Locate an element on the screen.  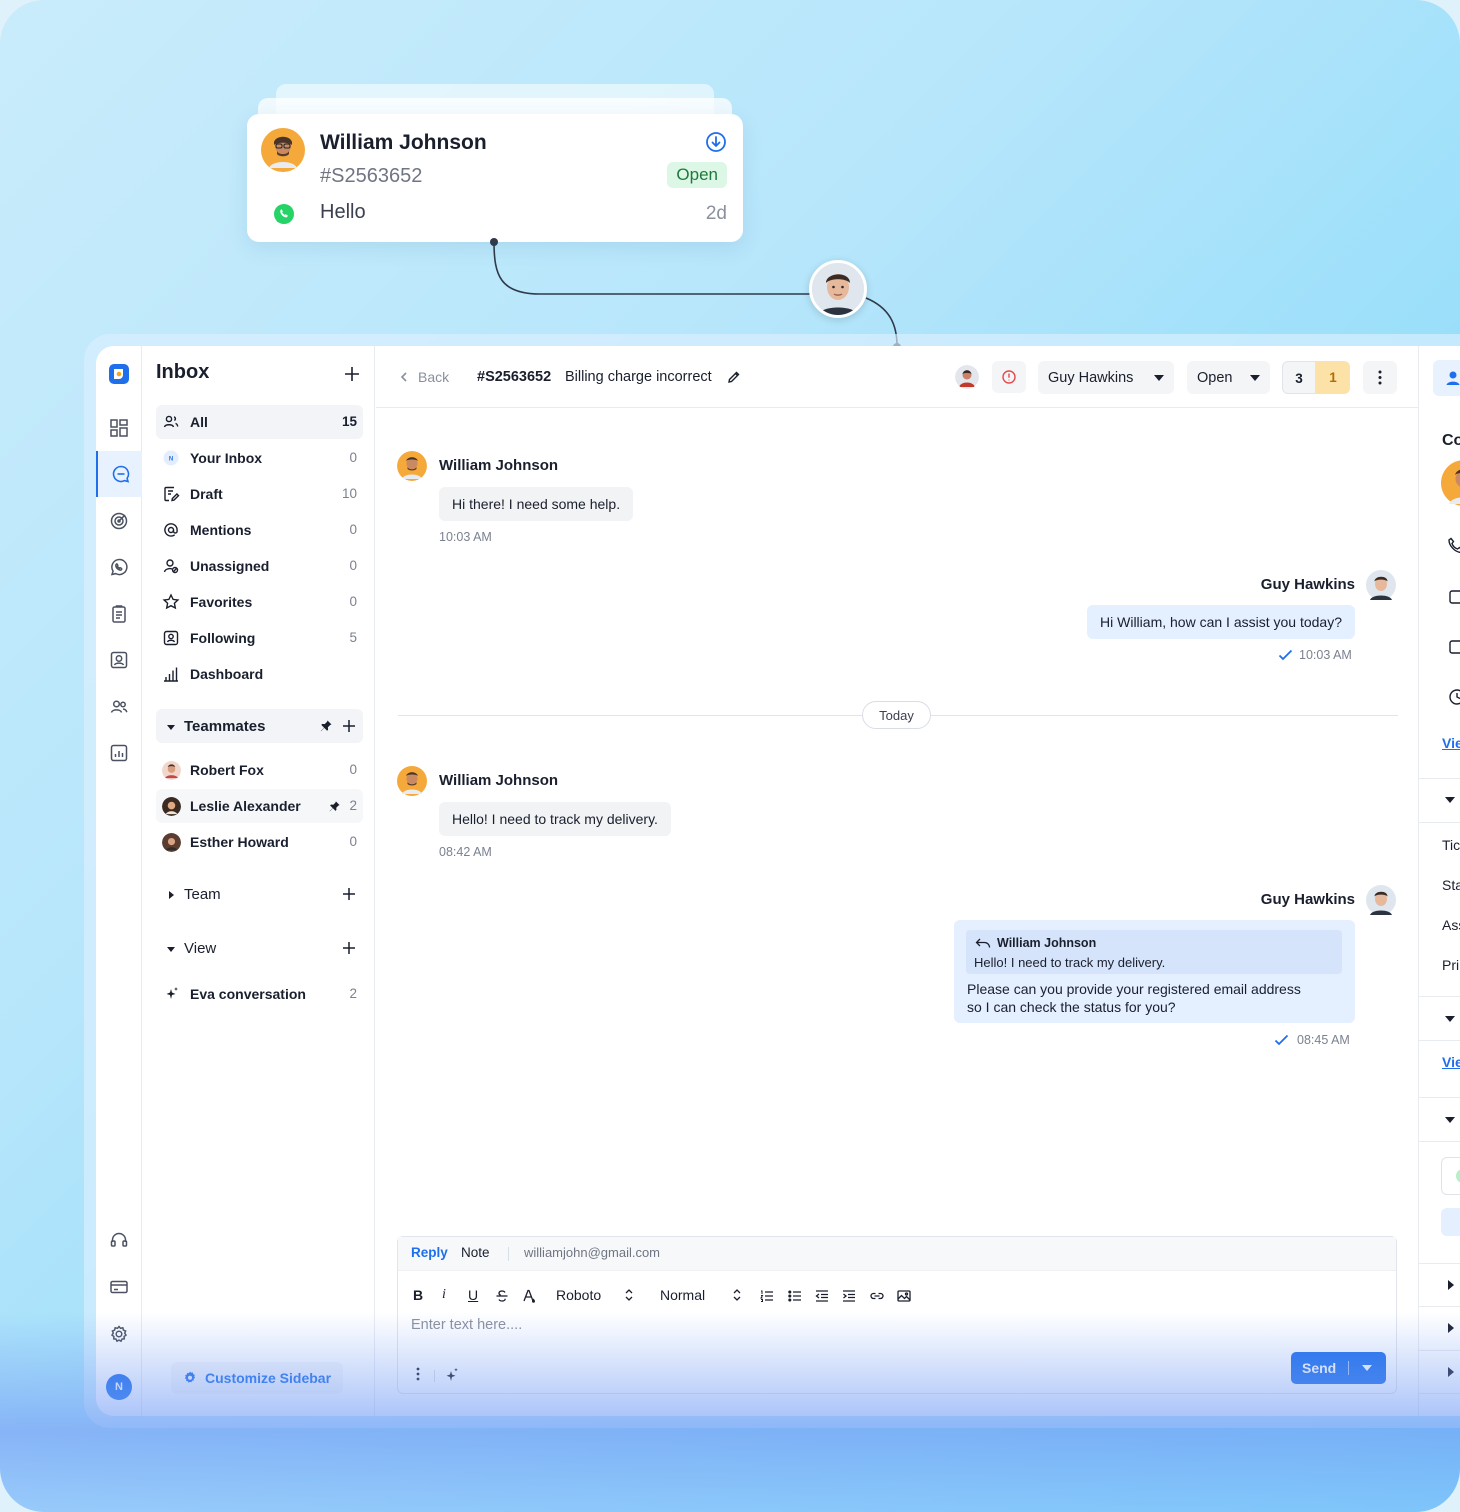
text-color-icon is located at coordinates (529, 1296).